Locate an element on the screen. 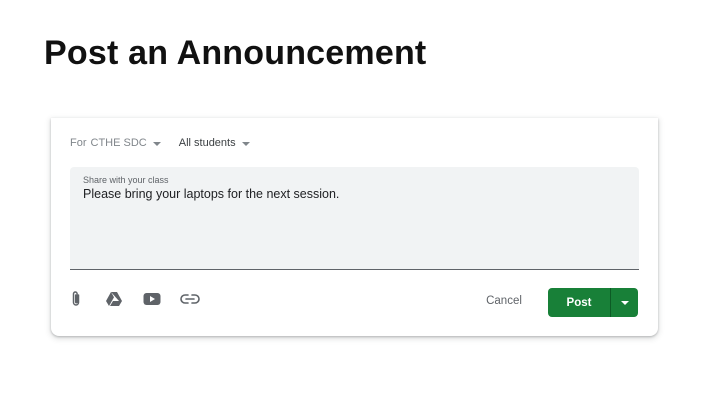 The height and width of the screenshot is (405, 720). post-button-group: Post is located at coordinates (593, 302).